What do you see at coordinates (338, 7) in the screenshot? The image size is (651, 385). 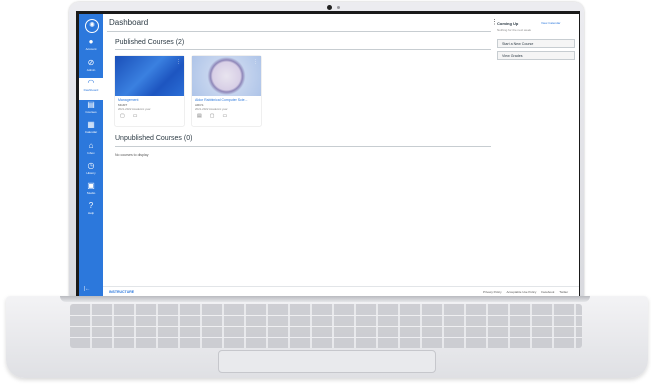 I see `webcam-light` at bounding box center [338, 7].